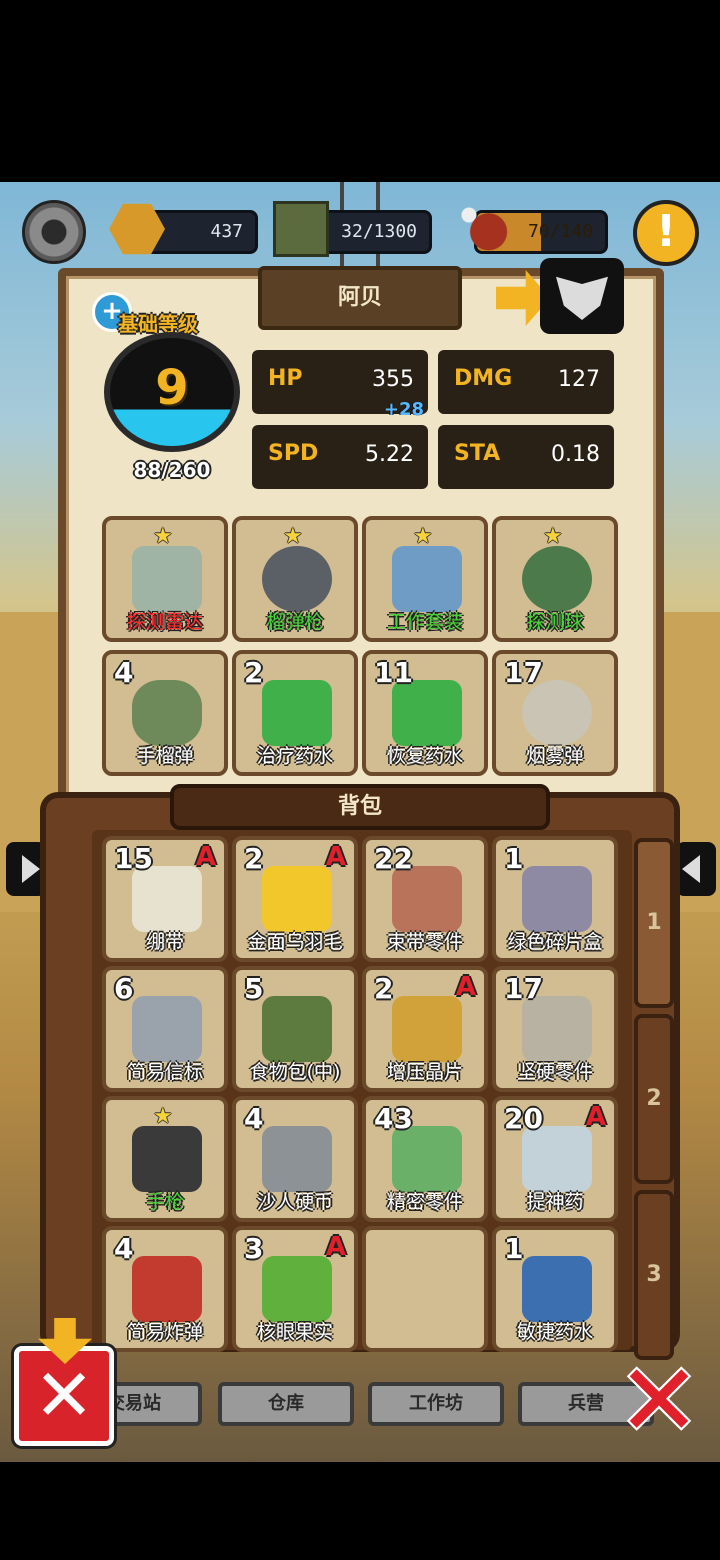 The image size is (720, 1560). What do you see at coordinates (360, 298) in the screenshot?
I see `character-name: 阿贝` at bounding box center [360, 298].